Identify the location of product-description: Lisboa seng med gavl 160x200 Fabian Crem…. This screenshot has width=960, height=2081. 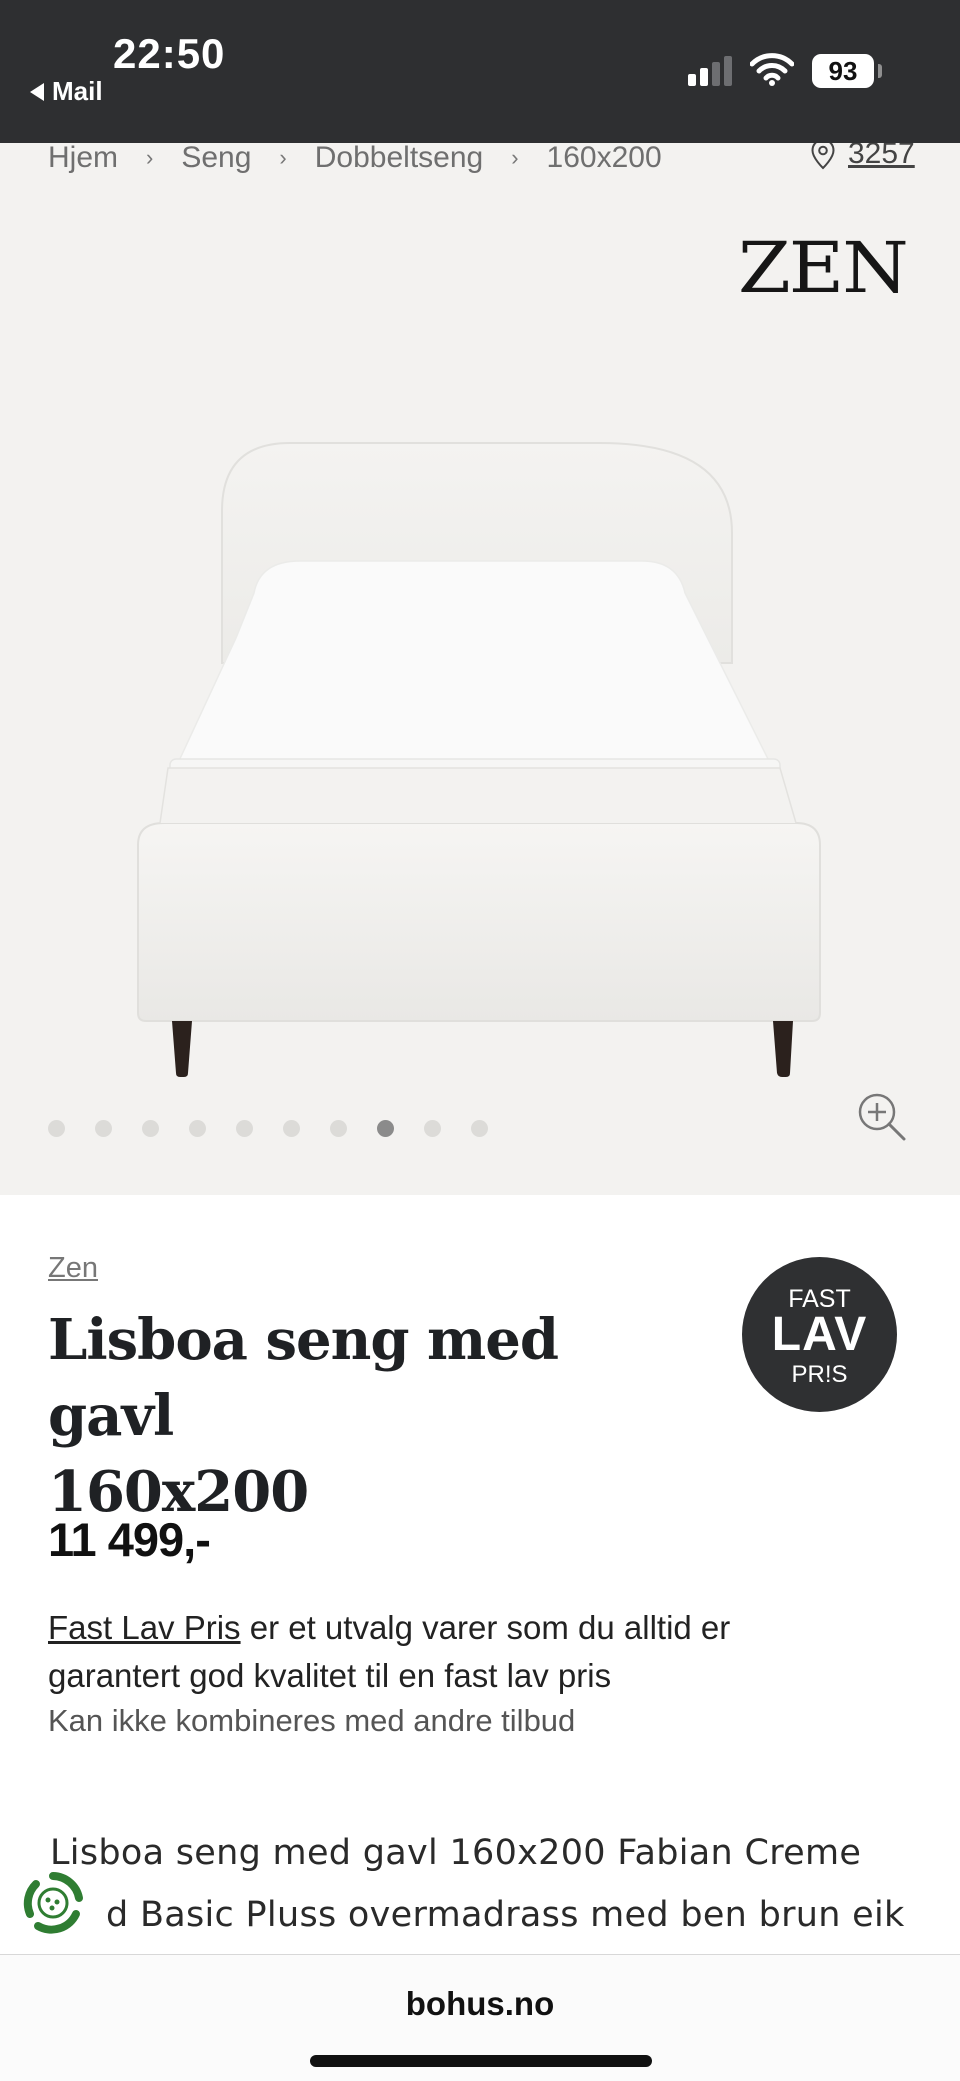
(480, 1884).